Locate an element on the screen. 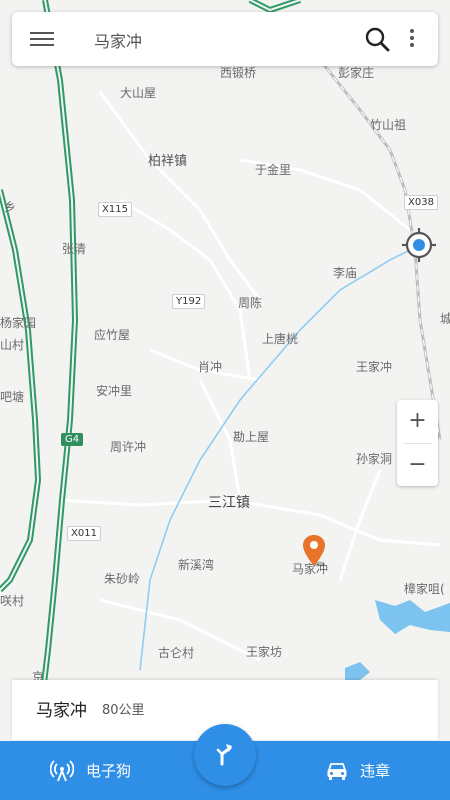 The height and width of the screenshot is (800, 450). road-badge-x011: X011 is located at coordinates (84, 533).